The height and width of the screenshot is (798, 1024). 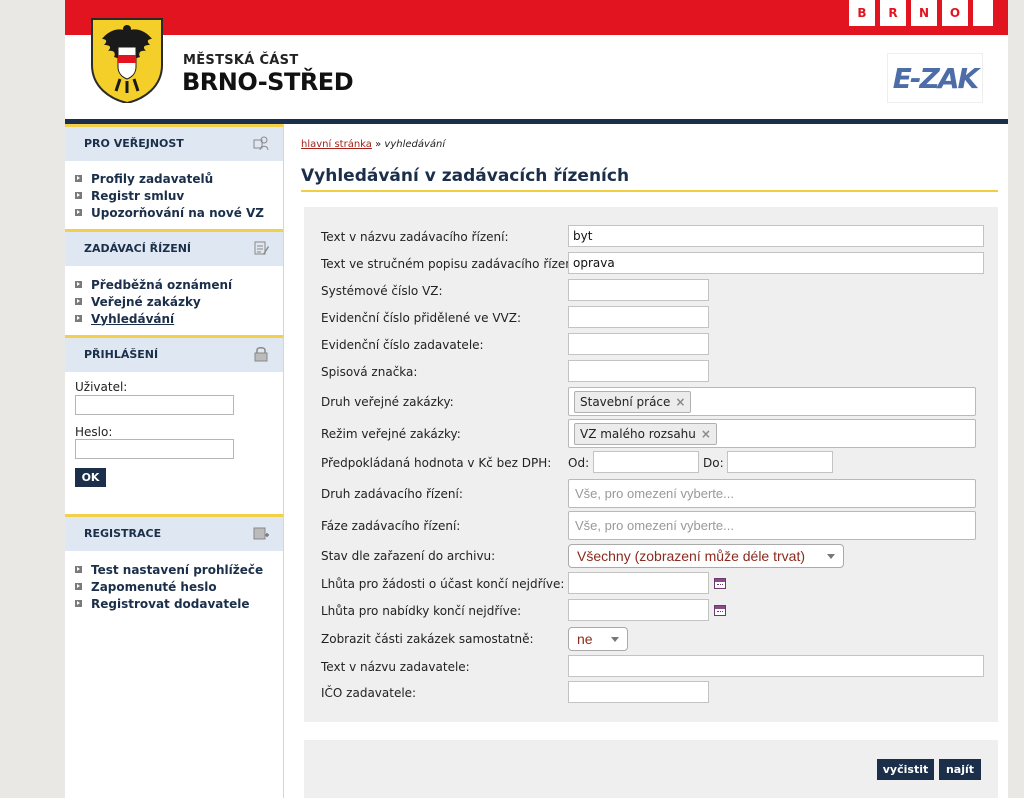 I want to click on contract-mode-tag: VZ malého rozsahu ×, so click(x=645, y=434).